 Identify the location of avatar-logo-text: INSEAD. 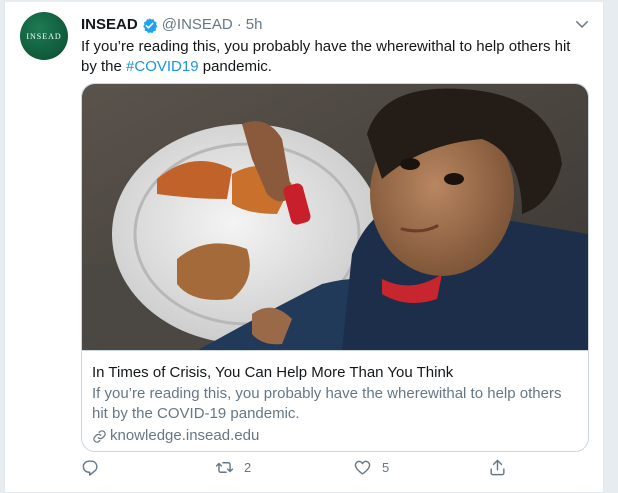
(44, 36).